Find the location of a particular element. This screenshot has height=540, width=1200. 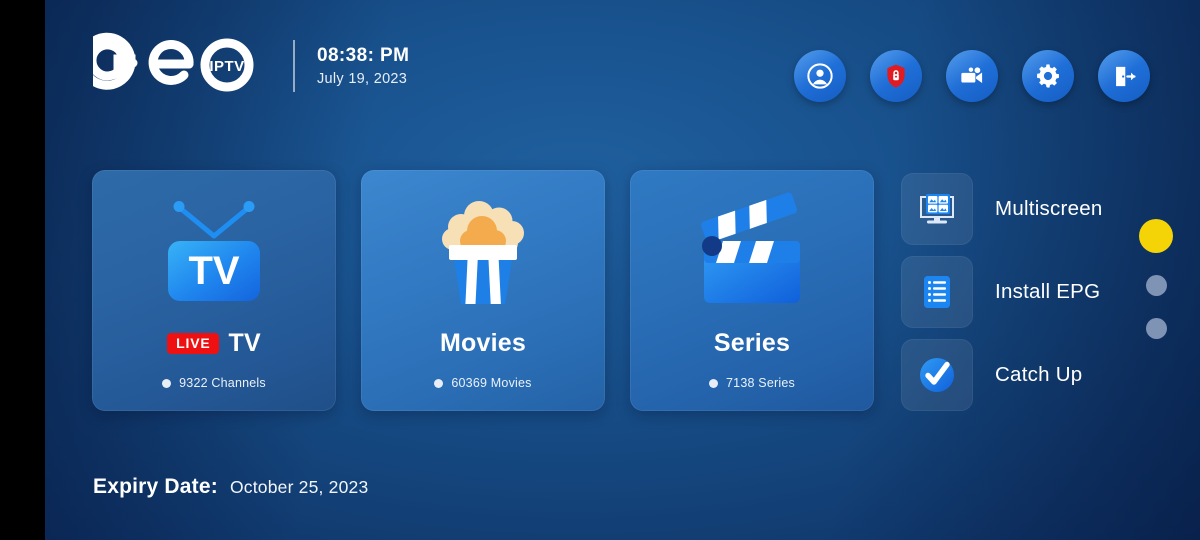

card-live-tv-art: TV is located at coordinates (214, 248).